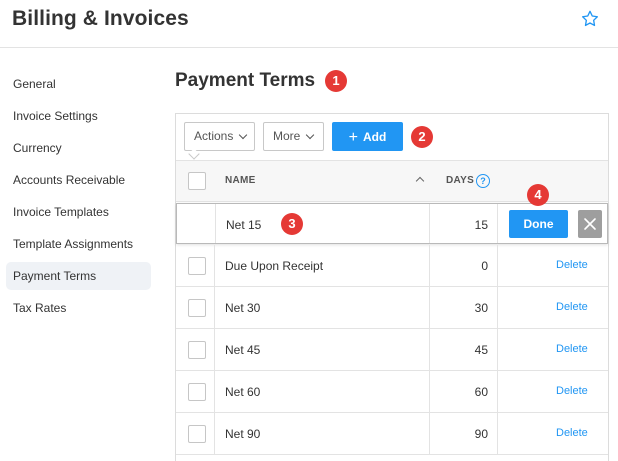 The width and height of the screenshot is (618, 461). I want to click on help-icon: ?, so click(483, 181).